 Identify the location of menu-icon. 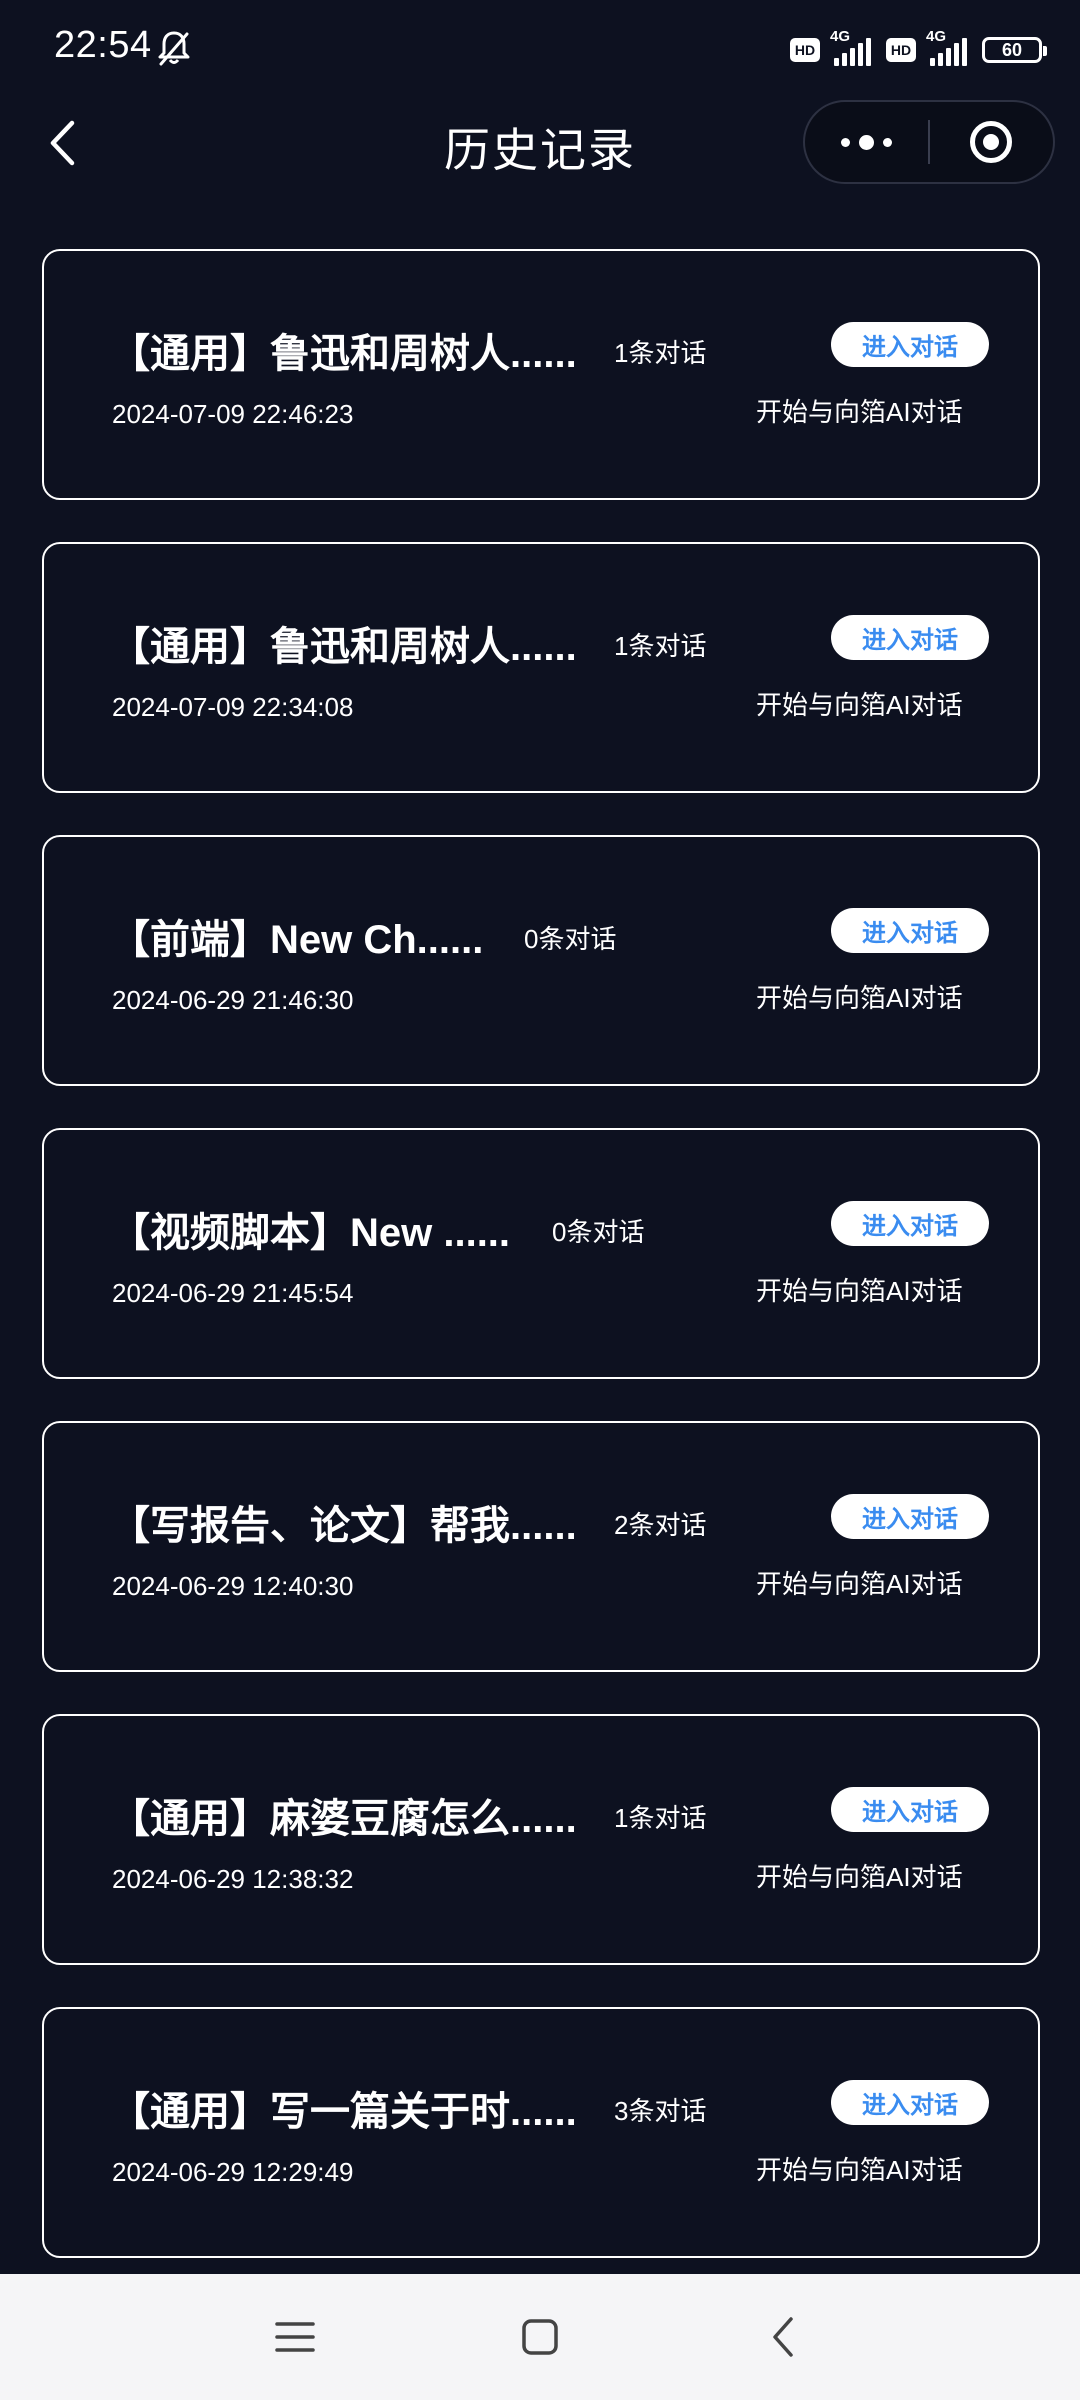
(295, 2337).